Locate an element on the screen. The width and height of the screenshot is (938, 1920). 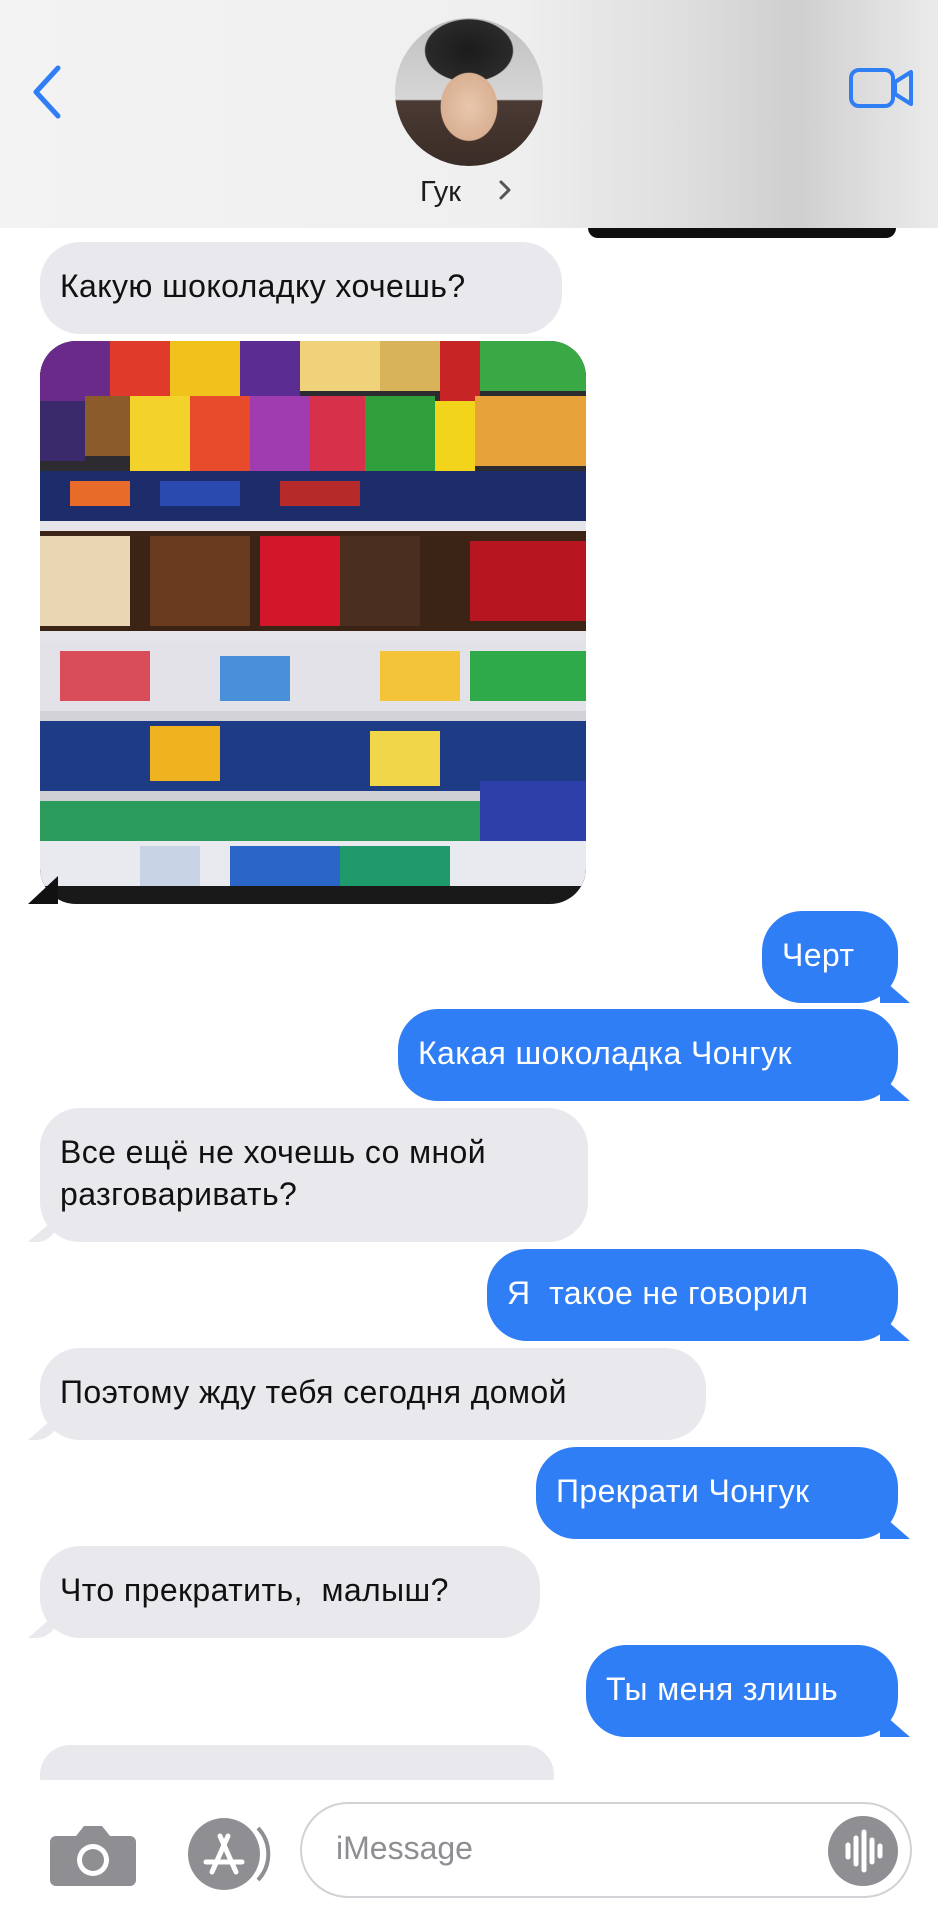
app-store-icon is located at coordinates (228, 1854).